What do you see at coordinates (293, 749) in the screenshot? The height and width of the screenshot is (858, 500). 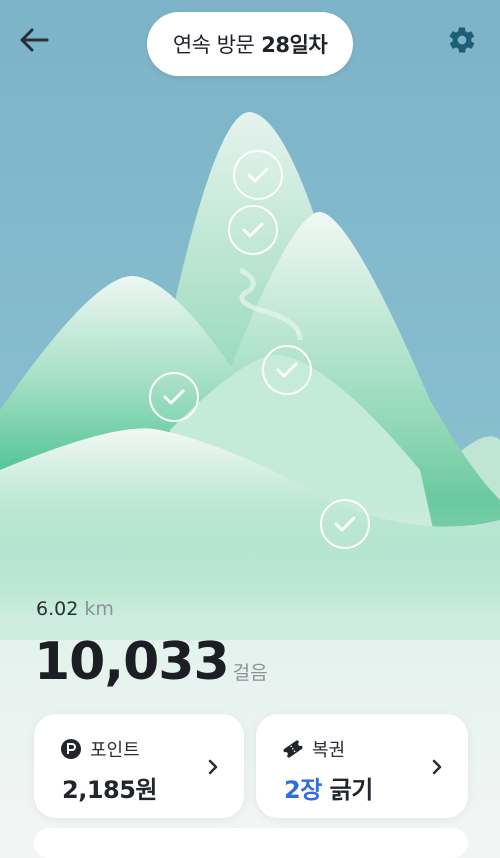 I see `ticket-icon` at bounding box center [293, 749].